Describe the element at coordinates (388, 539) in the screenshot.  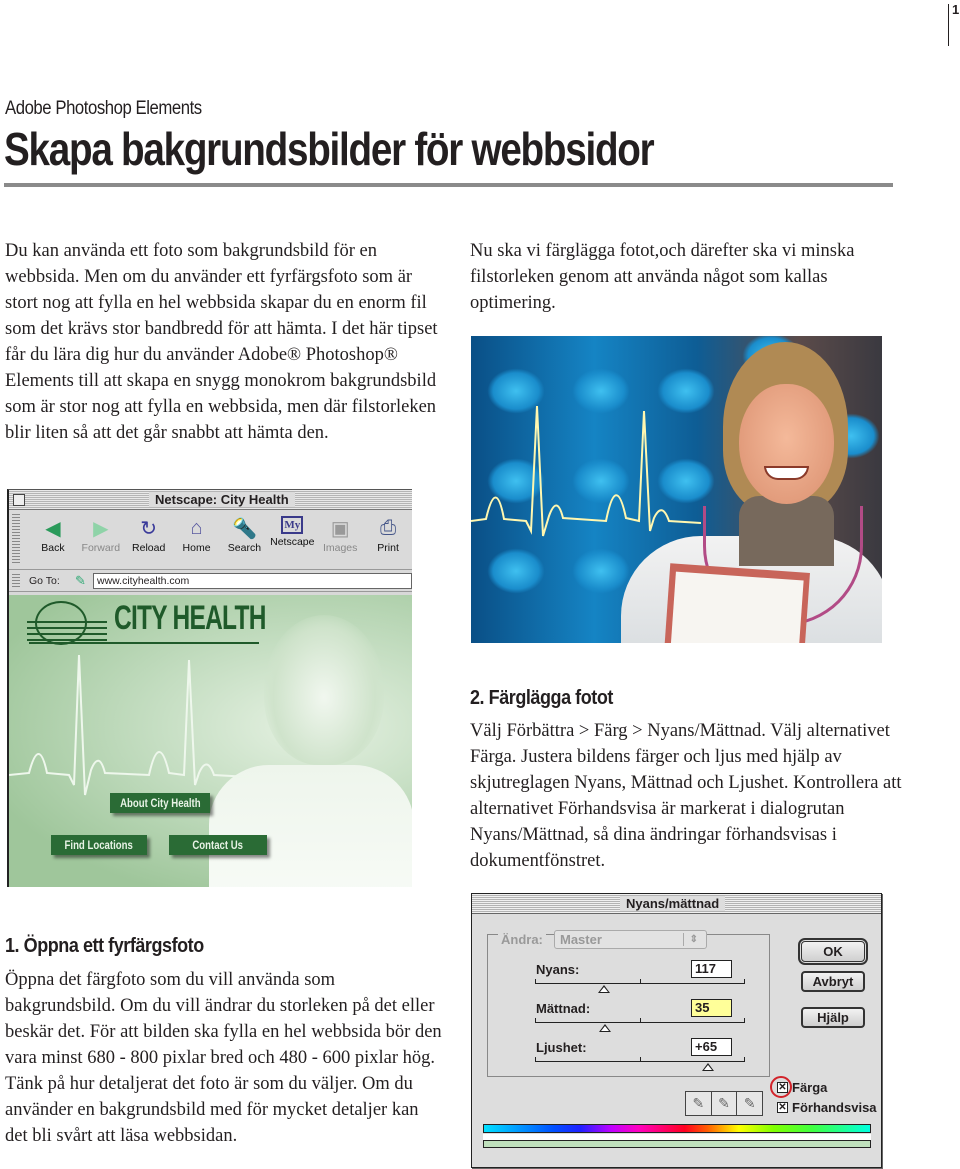
I see `toolbar-button-print: ⎙ Print` at that location.